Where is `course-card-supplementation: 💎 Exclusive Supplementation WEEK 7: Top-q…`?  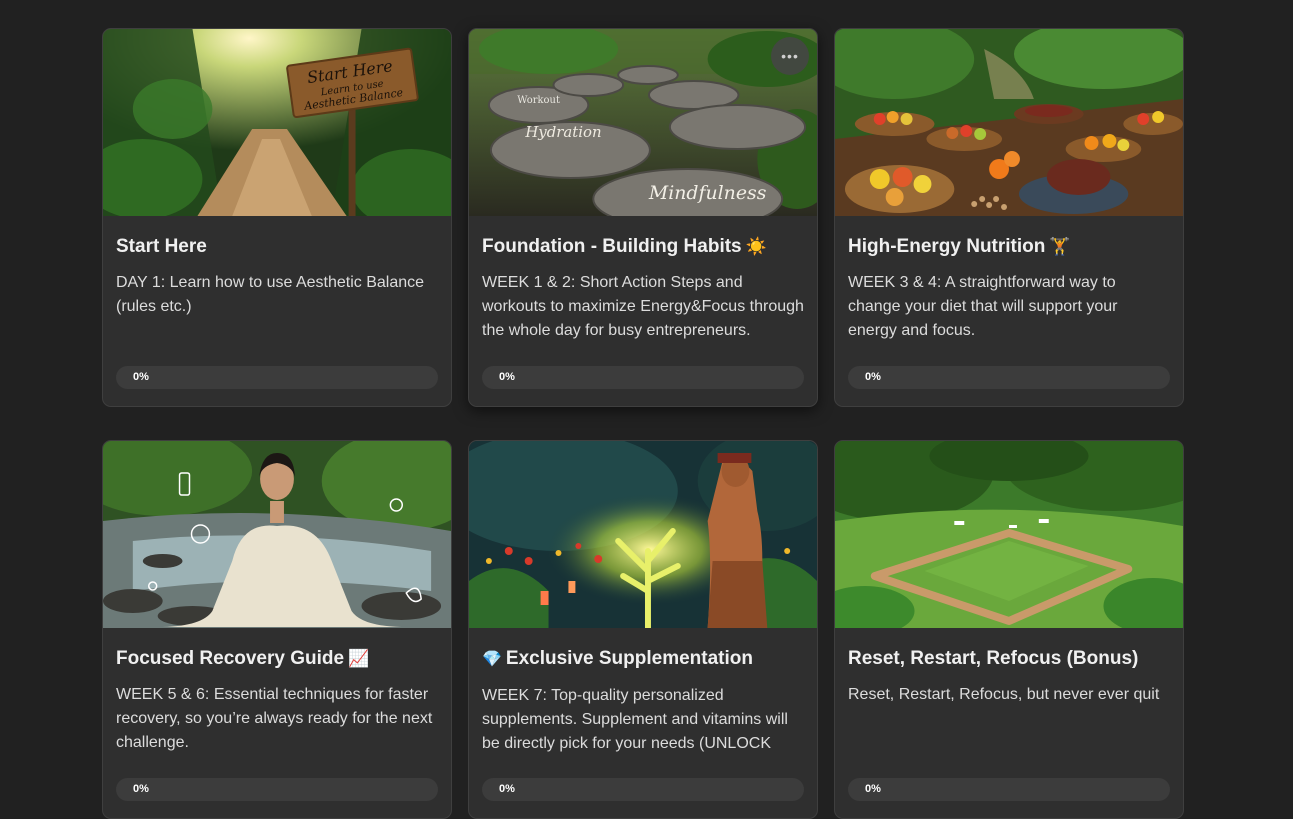 course-card-supplementation: 💎 Exclusive Supplementation WEEK 7: Top-q… is located at coordinates (643, 629).